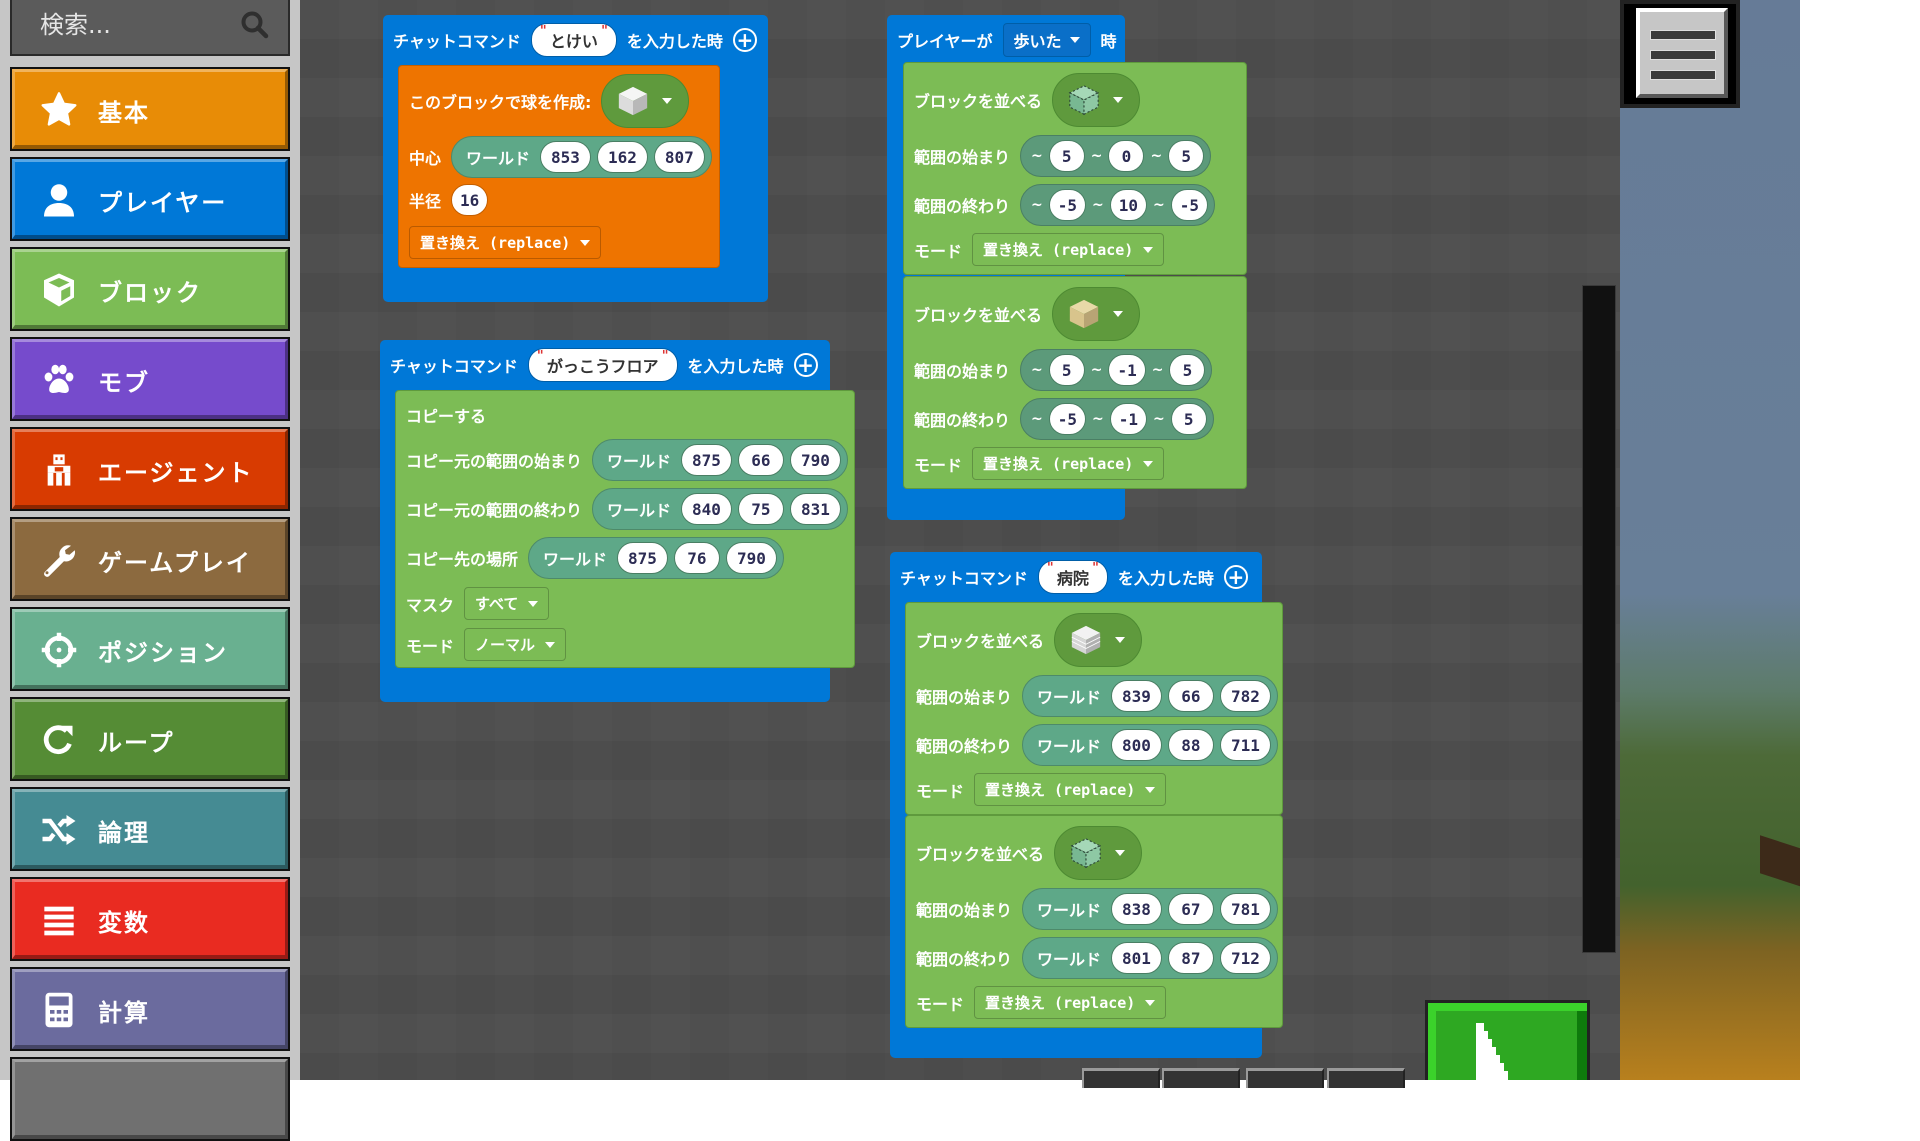 Image resolution: width=1920 pixels, height=1141 pixels. I want to click on world-position: ワールド 800 88 711, so click(1150, 745).